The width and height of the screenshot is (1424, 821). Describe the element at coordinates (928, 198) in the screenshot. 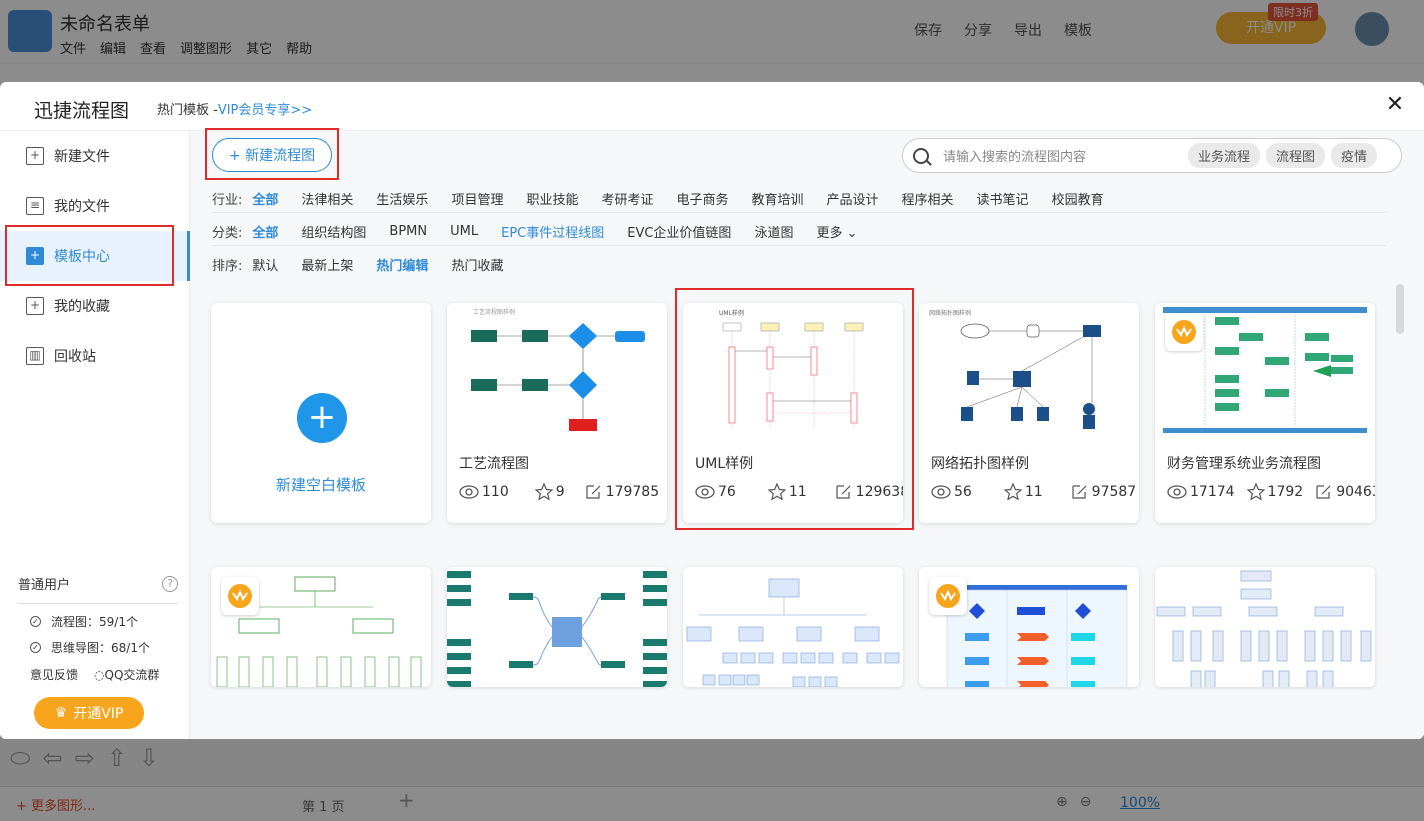

I see `filter-option: 程序相关` at that location.